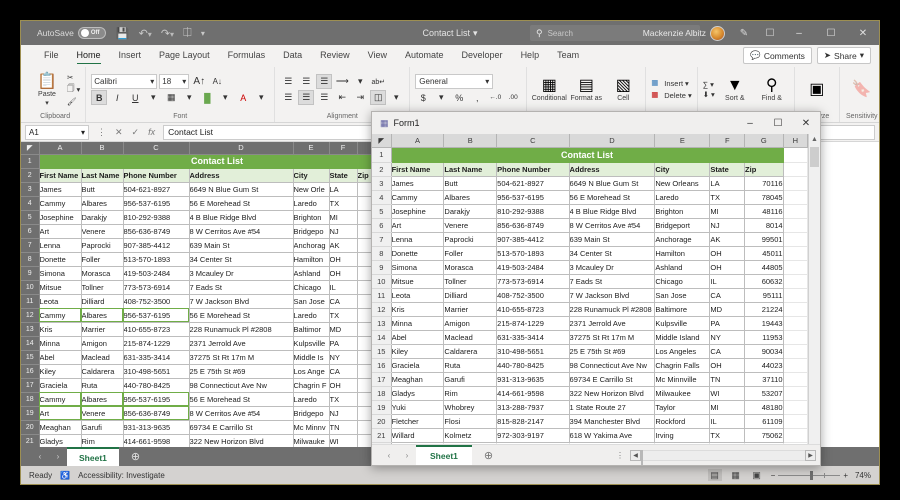 The image size is (900, 500). Describe the element at coordinates (343, 357) in the screenshot. I see `data-cell: NY` at that location.